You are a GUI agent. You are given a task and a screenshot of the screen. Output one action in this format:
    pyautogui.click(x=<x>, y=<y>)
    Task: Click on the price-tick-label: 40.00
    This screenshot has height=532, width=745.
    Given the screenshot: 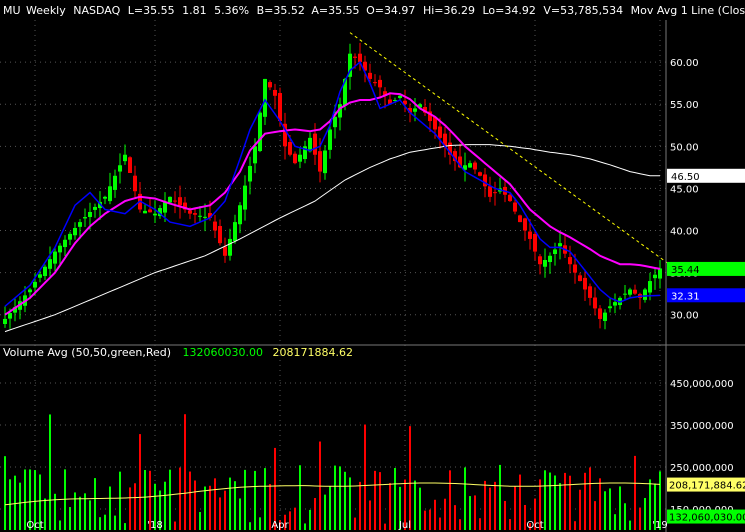 What is the action you would take?
    pyautogui.click(x=684, y=232)
    